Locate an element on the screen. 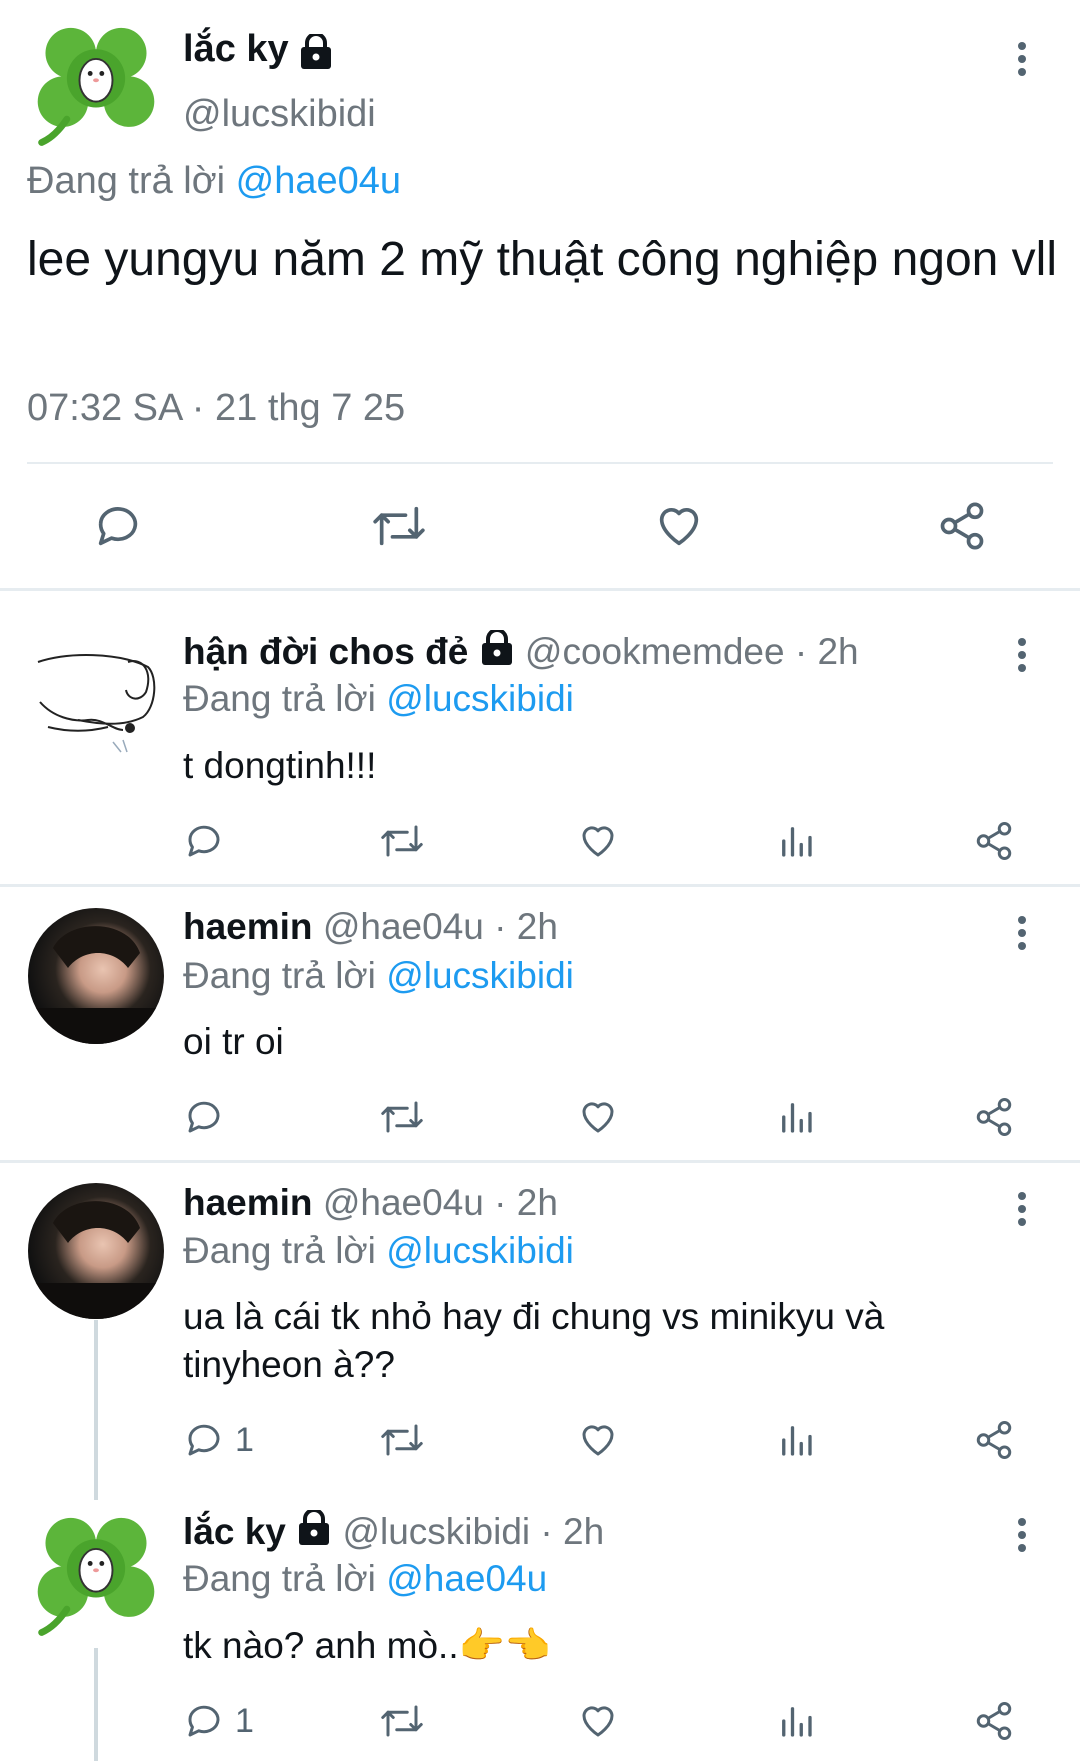 The image size is (1080, 1761). reply-1-time: · 2h is located at coordinates (827, 651).